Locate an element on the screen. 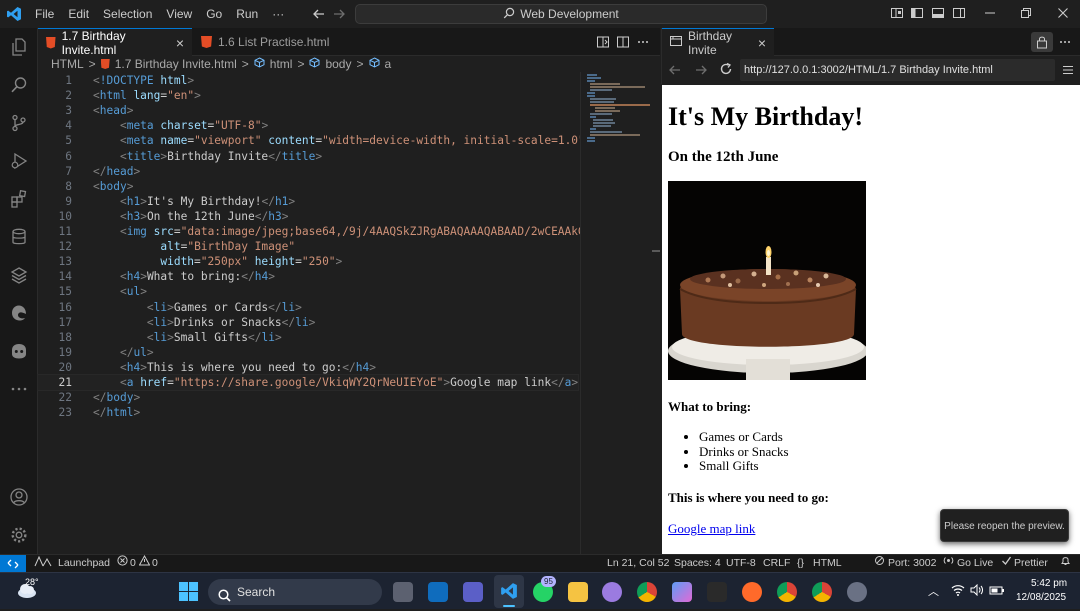 The image size is (1080, 611). breadcrumb-item: 1.7 Birthday Invite.html is located at coordinates (176, 64).